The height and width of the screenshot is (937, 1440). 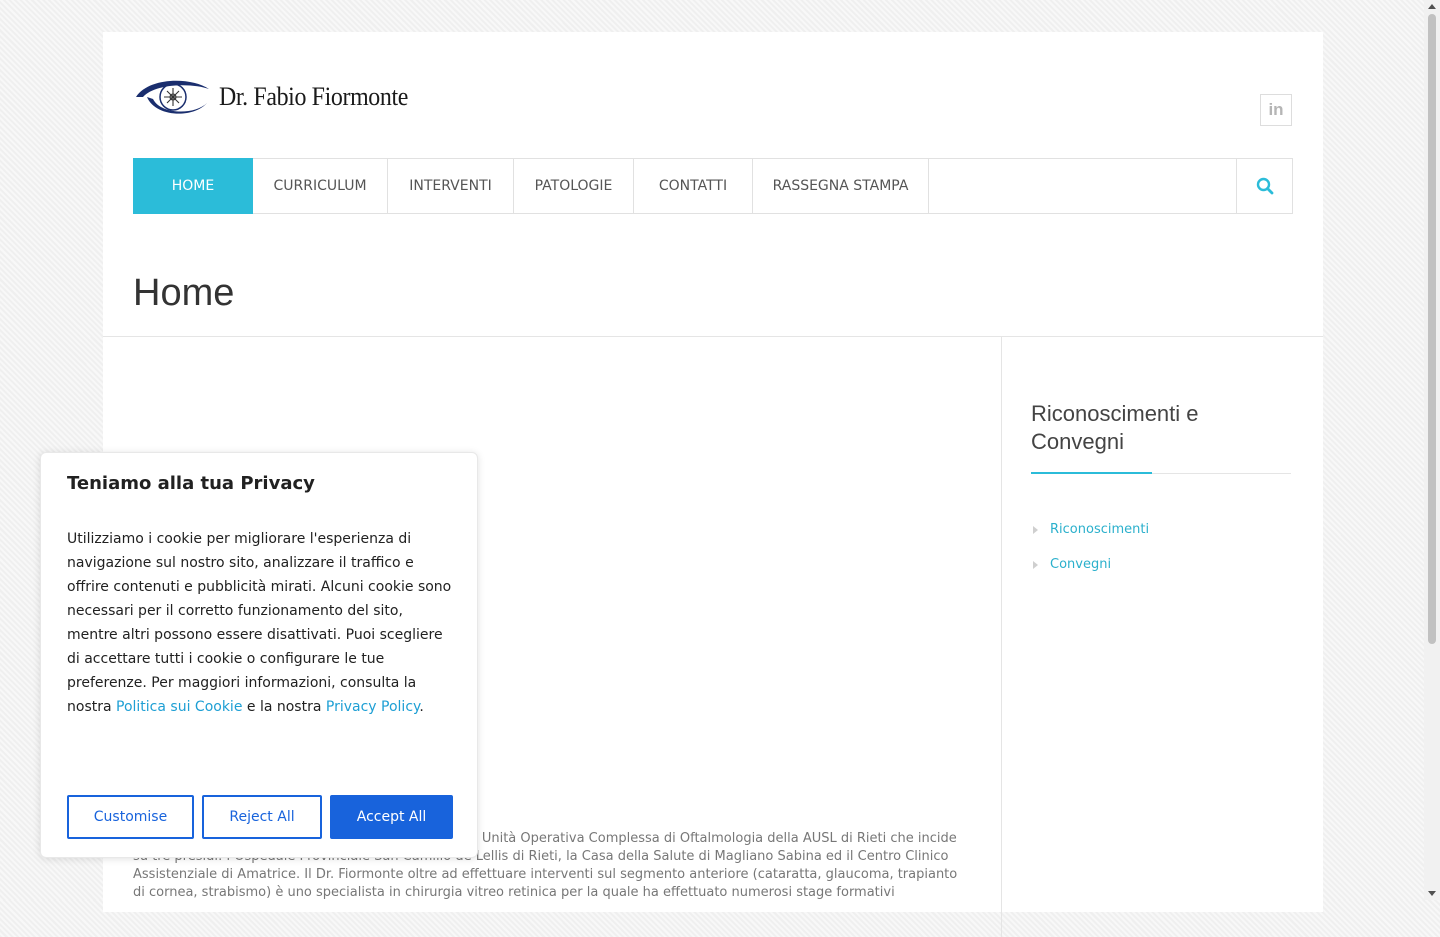 I want to click on customise-button: Customise, so click(x=130, y=817).